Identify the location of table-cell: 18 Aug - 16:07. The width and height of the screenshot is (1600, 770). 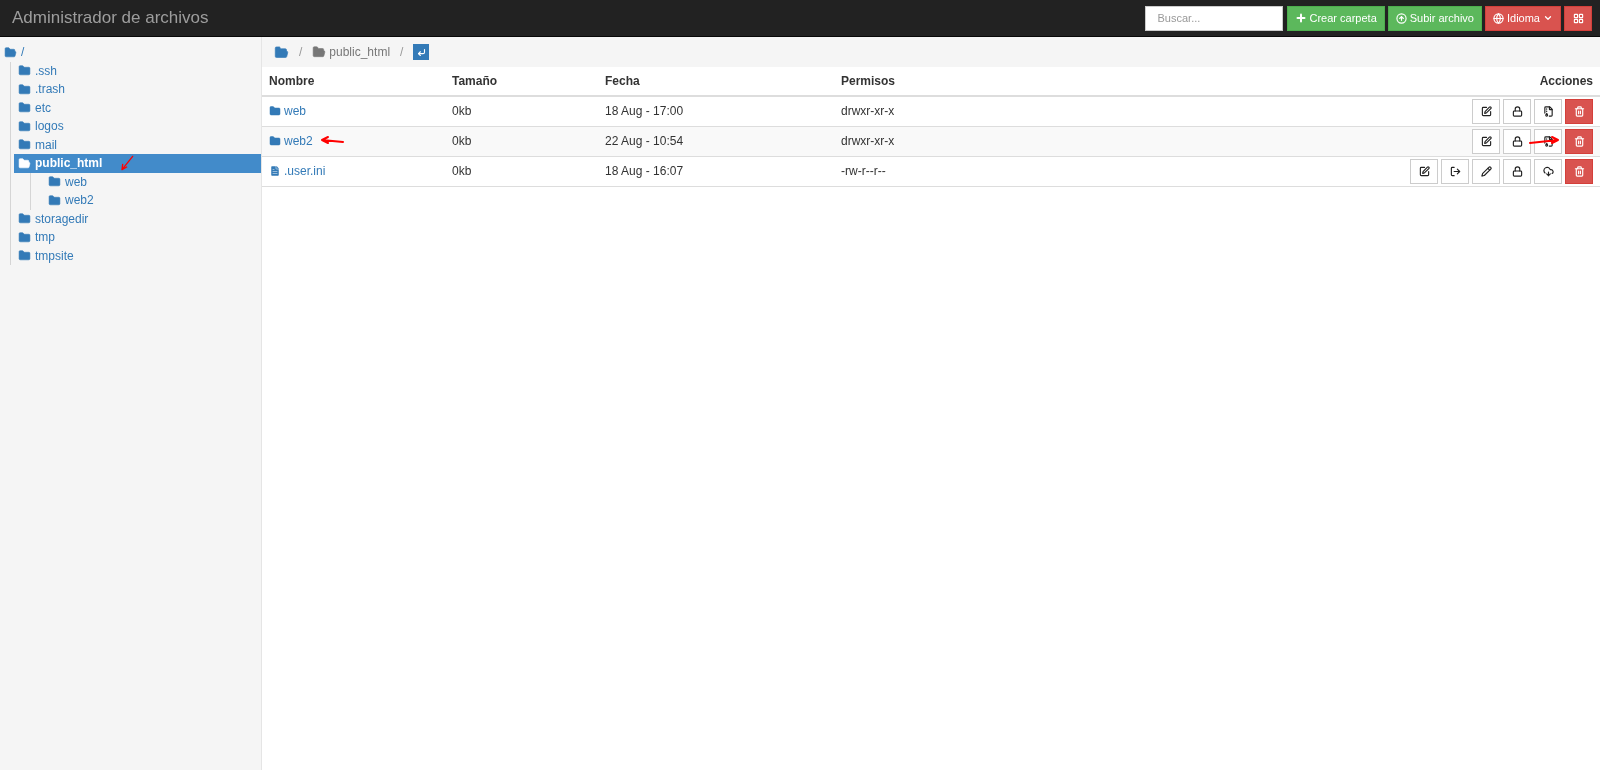
(716, 171).